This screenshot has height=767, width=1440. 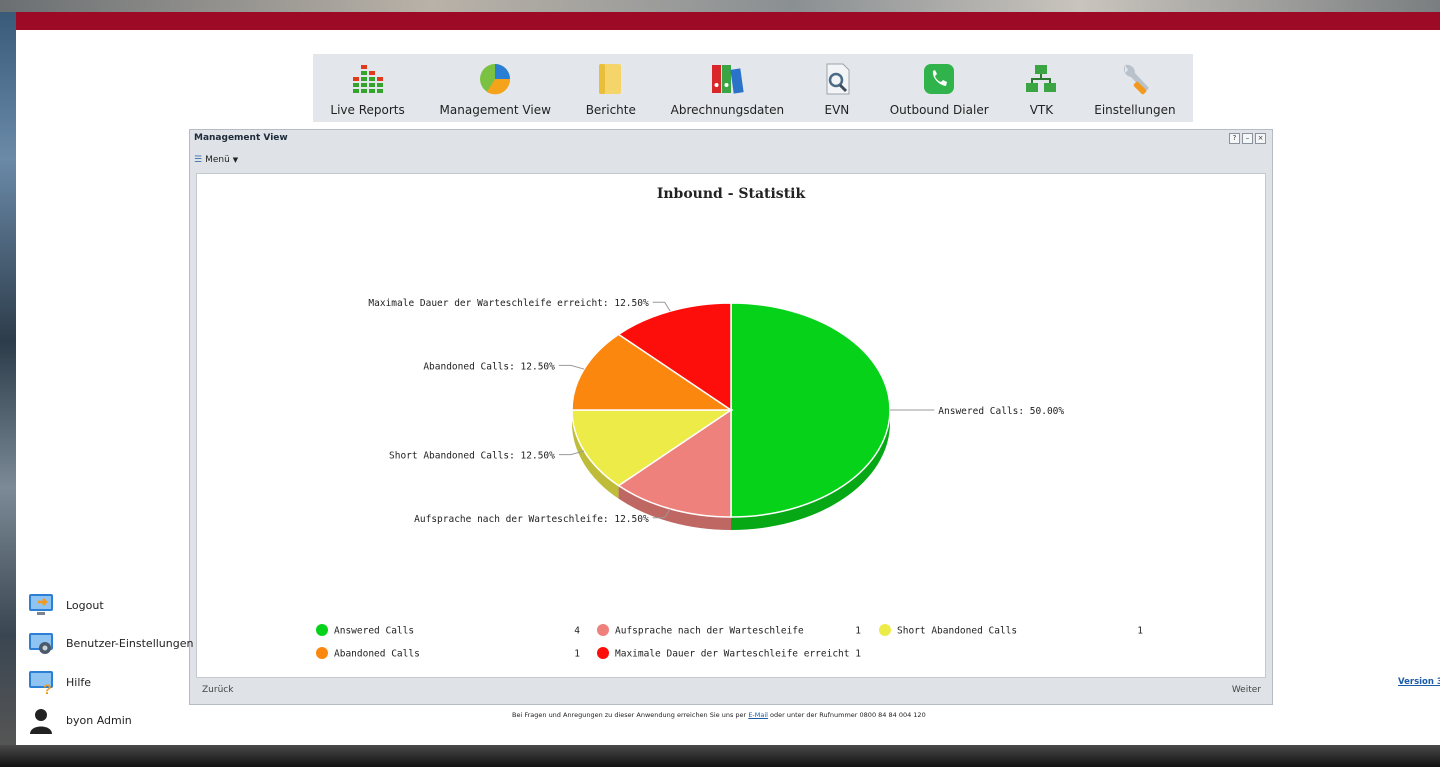 What do you see at coordinates (217, 690) in the screenshot?
I see `back-button: Zurück` at bounding box center [217, 690].